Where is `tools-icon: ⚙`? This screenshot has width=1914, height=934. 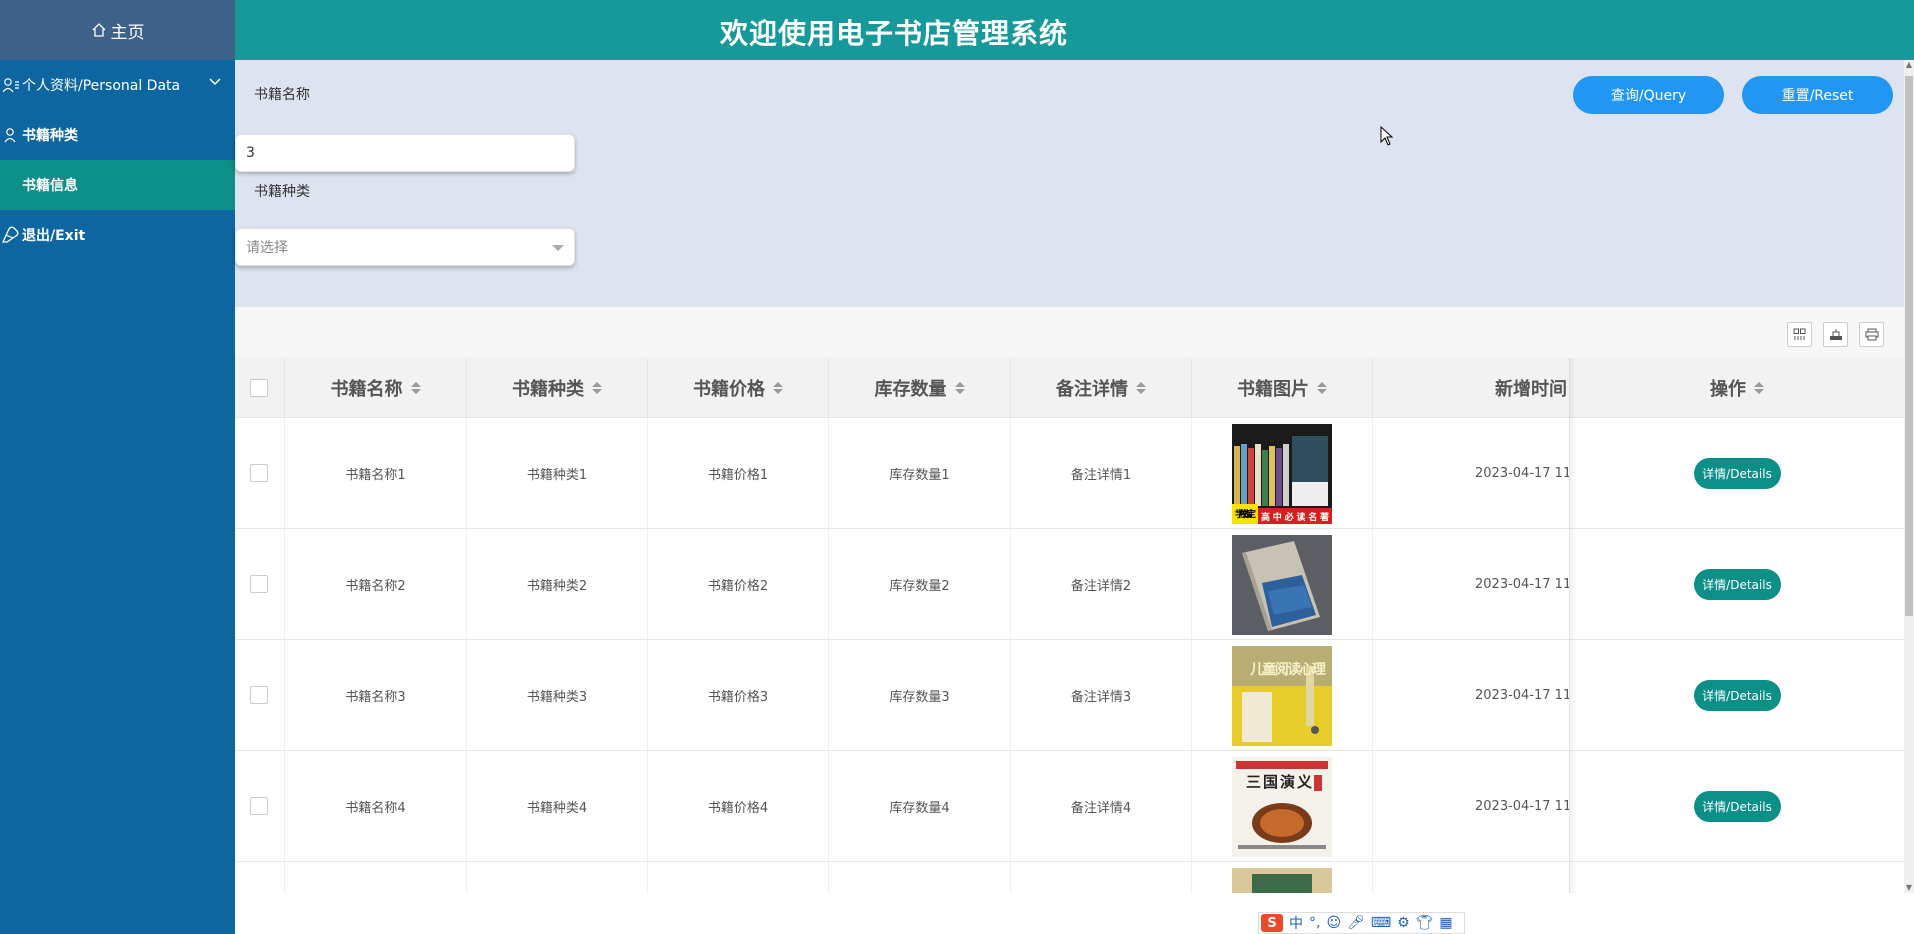 tools-icon: ⚙ is located at coordinates (1403, 923).